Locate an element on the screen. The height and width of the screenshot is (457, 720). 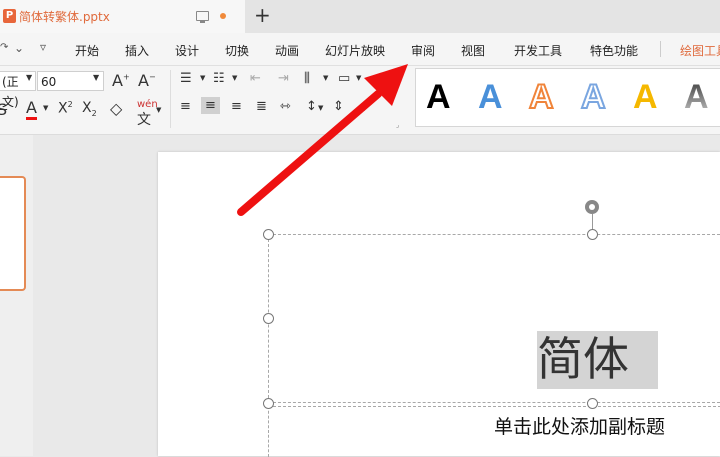
annotation-arrow is located at coordinates (322, 140).